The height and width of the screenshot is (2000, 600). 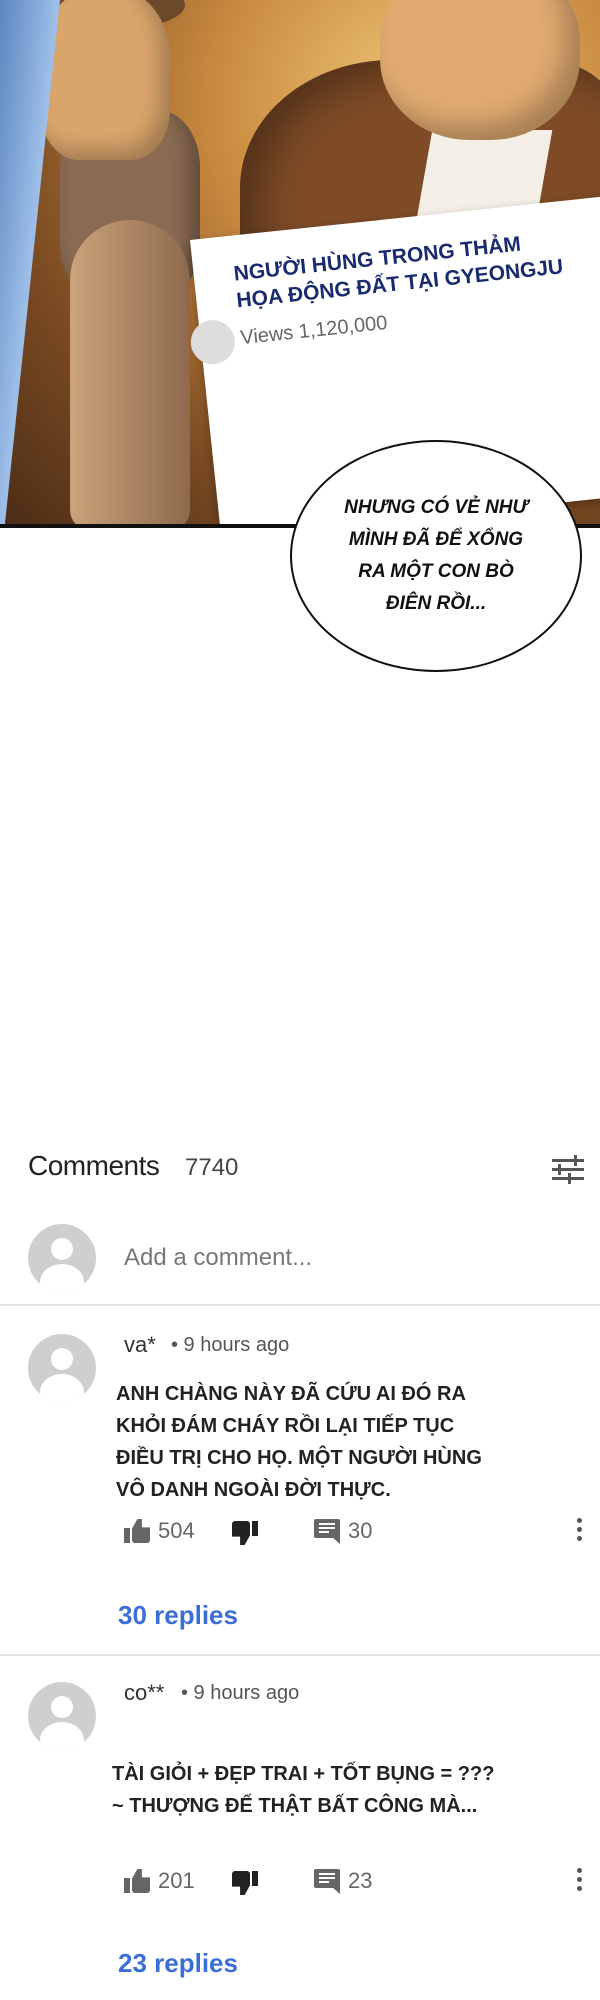 I want to click on comments-header: Comments 7740, so click(x=308, y=1170).